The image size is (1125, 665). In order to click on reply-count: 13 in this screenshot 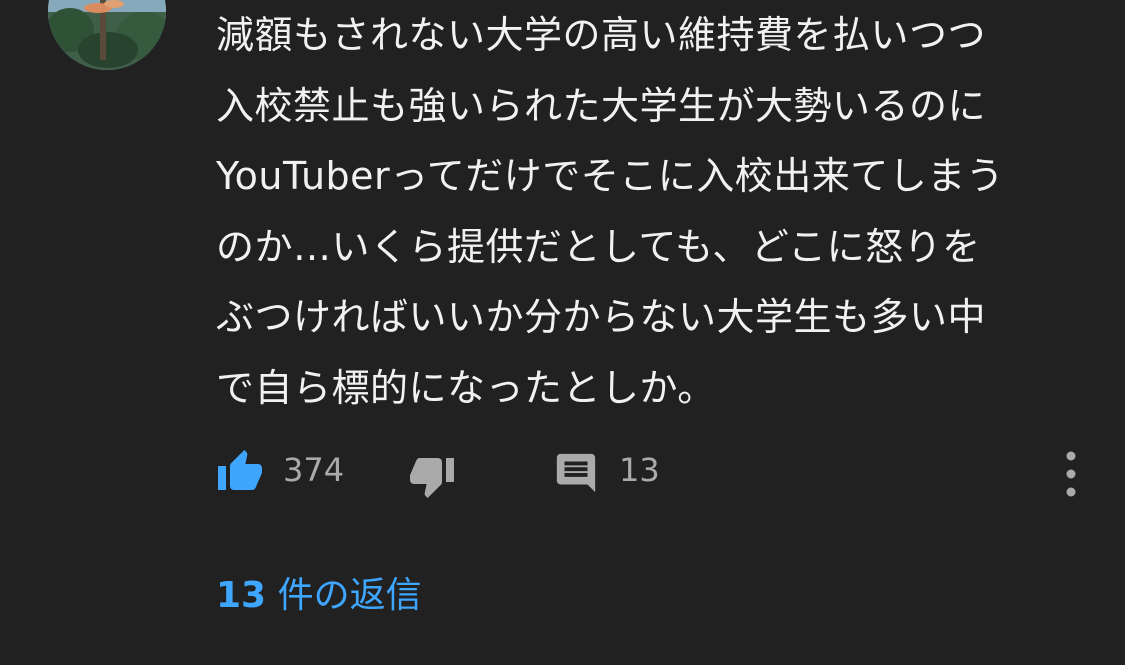, I will do `click(639, 470)`.